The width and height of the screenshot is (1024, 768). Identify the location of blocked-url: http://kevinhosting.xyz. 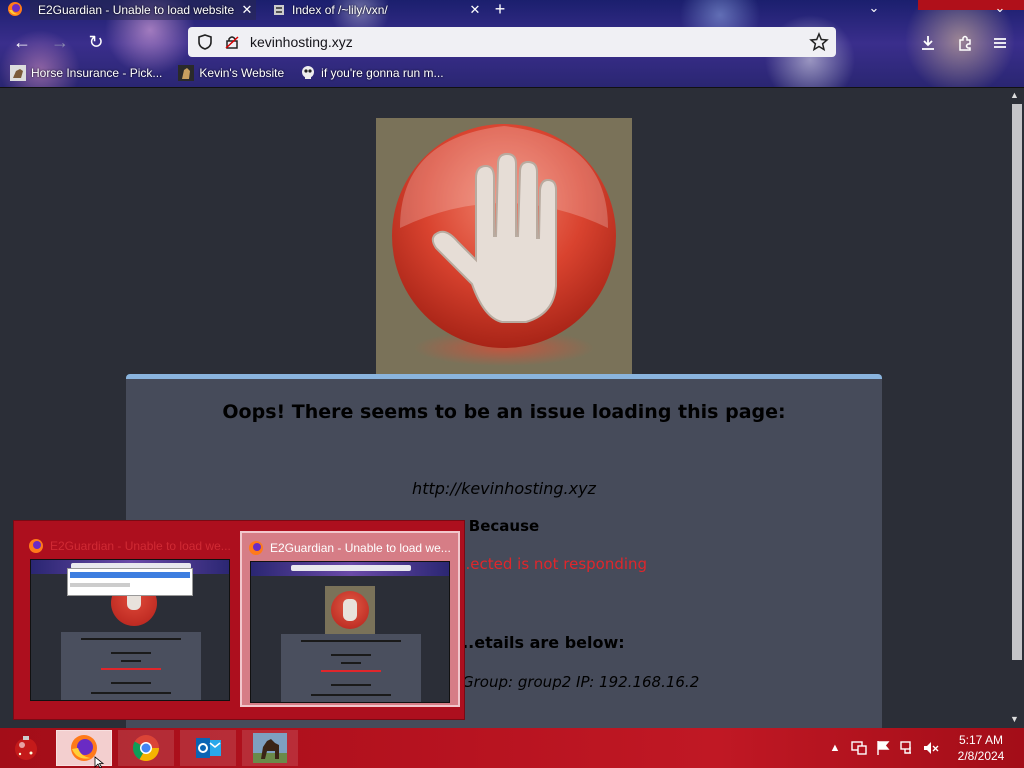
(504, 488).